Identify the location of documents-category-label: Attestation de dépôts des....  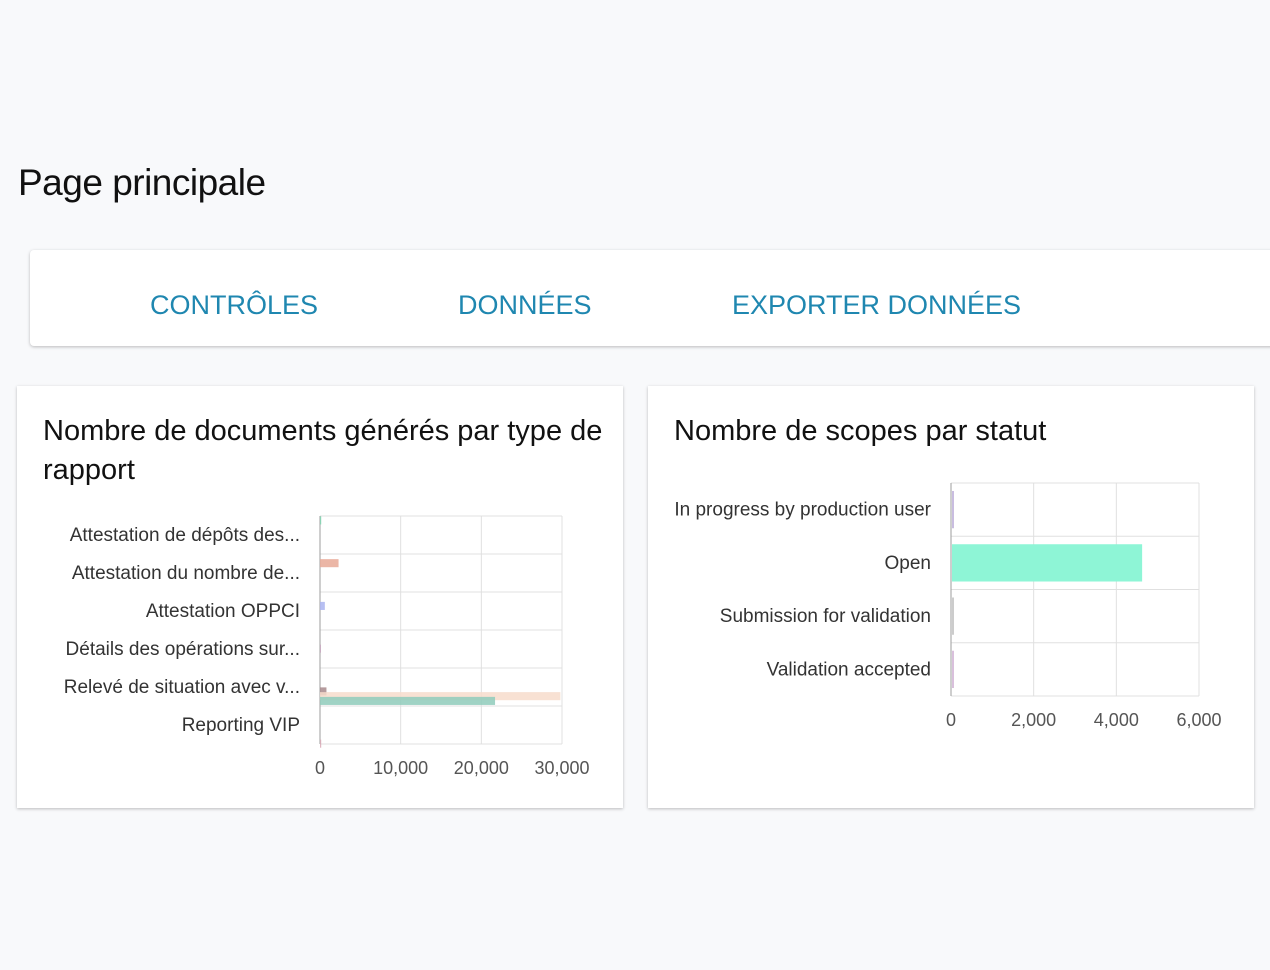
(185, 535).